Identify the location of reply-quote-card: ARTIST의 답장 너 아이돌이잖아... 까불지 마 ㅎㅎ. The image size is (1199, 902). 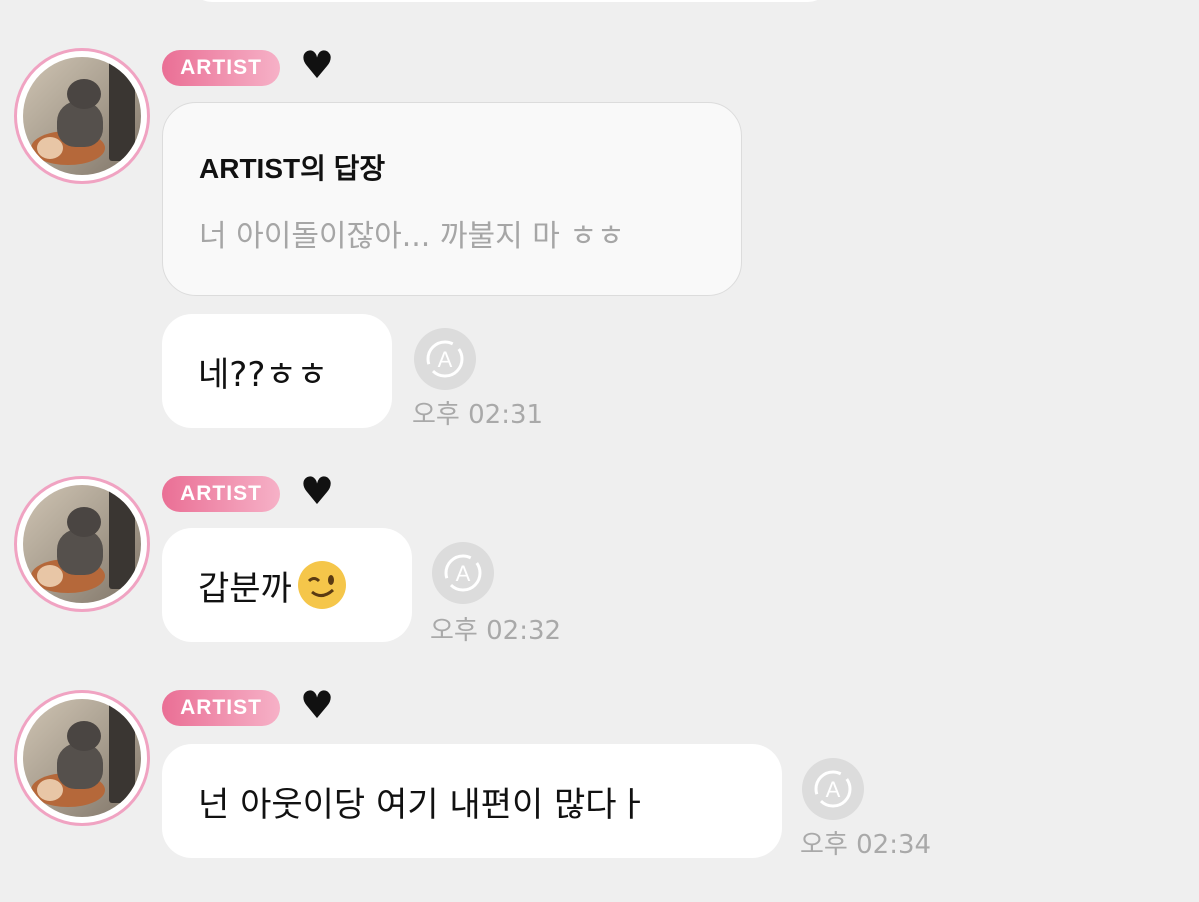
(452, 199).